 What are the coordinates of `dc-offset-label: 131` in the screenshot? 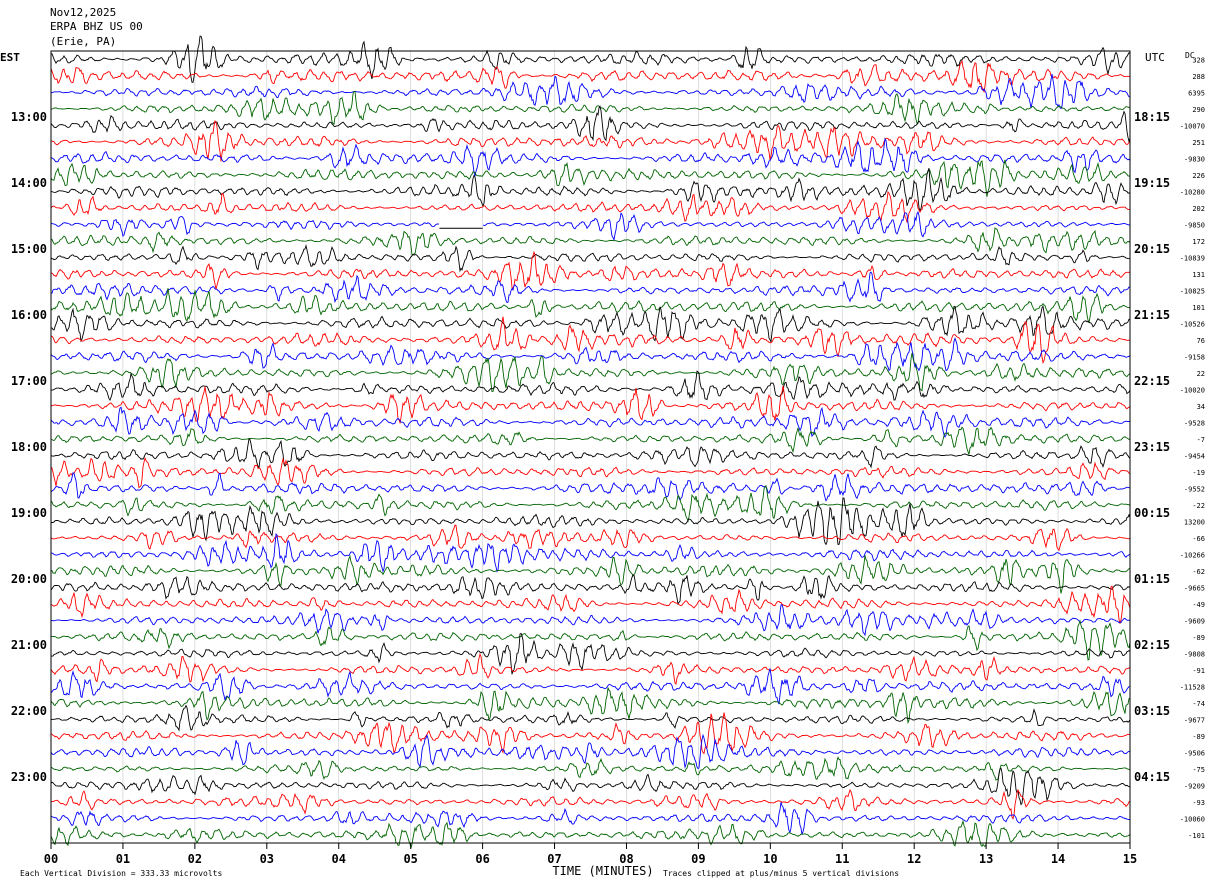 It's located at (1198, 275).